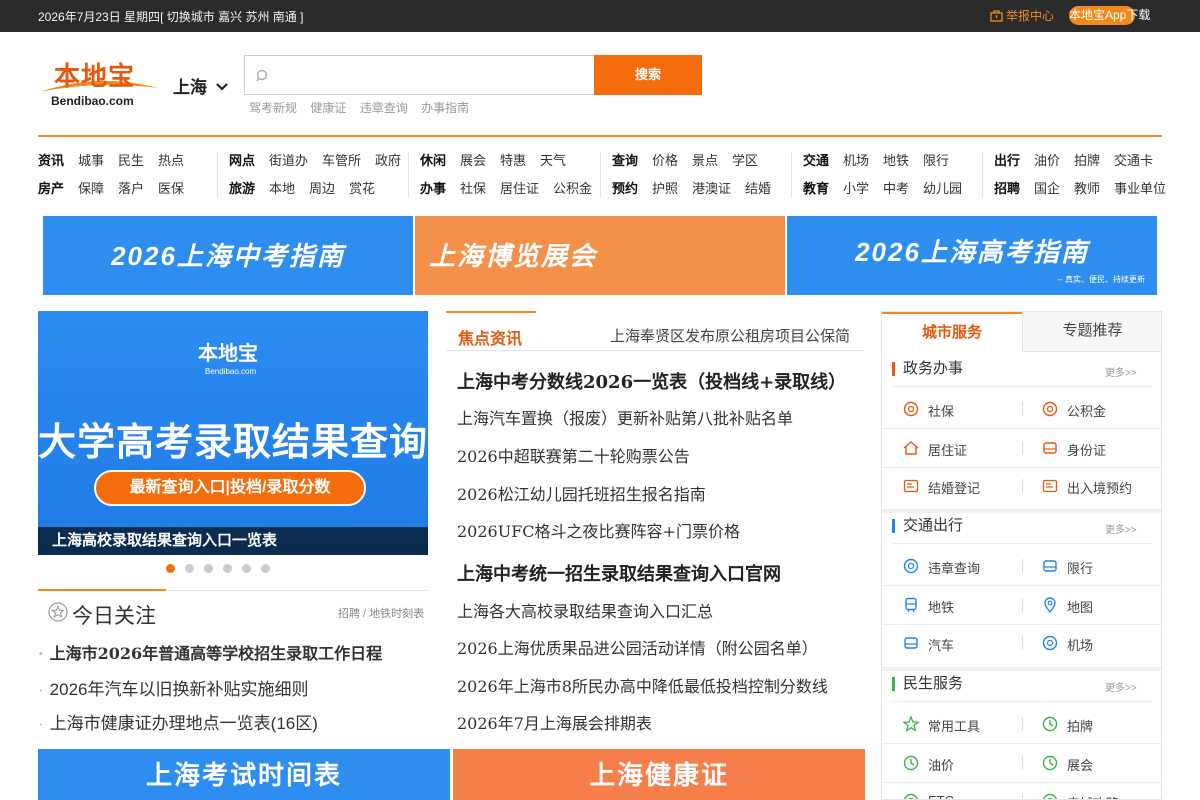 The width and height of the screenshot is (1200, 800). What do you see at coordinates (745, 160) in the screenshot?
I see `nav-link: 学区` at bounding box center [745, 160].